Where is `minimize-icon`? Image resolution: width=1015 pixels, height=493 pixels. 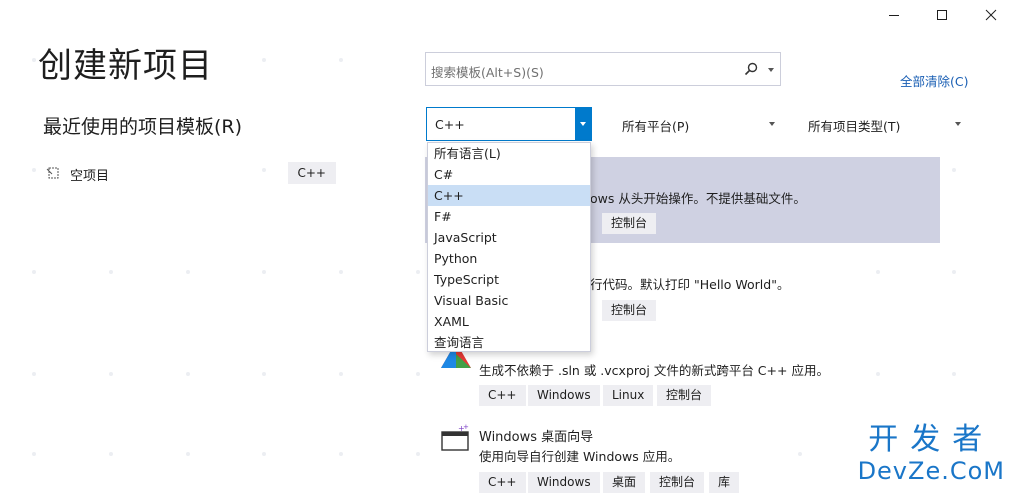
minimize-icon is located at coordinates (894, 15).